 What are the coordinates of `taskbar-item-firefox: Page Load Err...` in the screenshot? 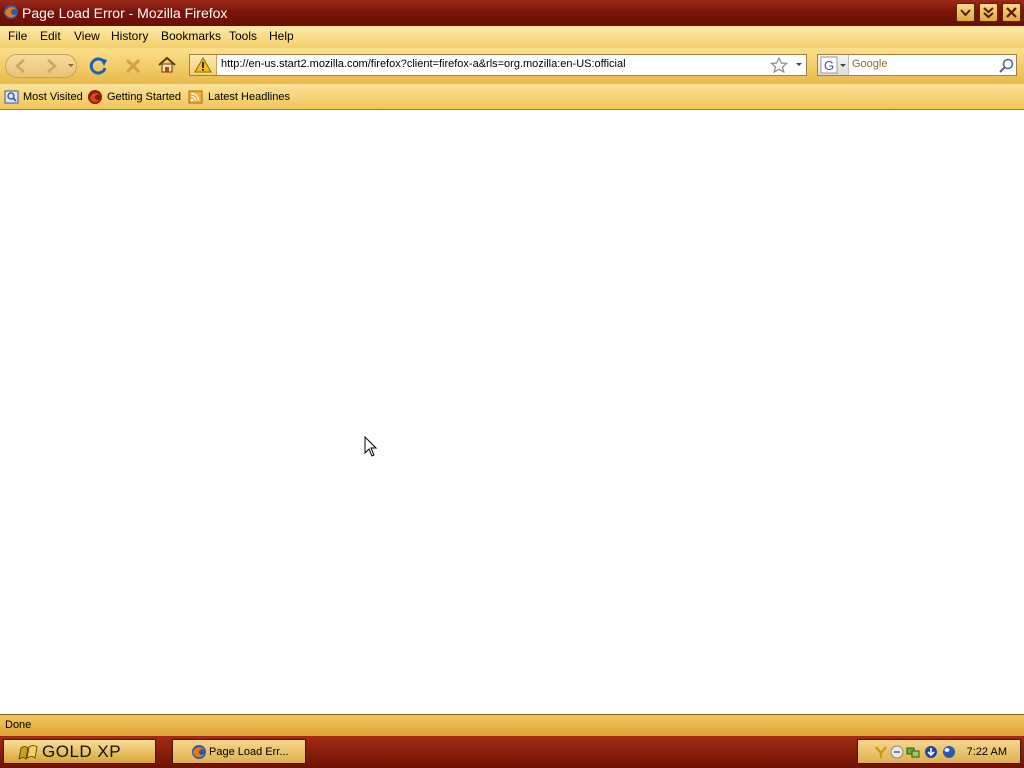 It's located at (239, 751).